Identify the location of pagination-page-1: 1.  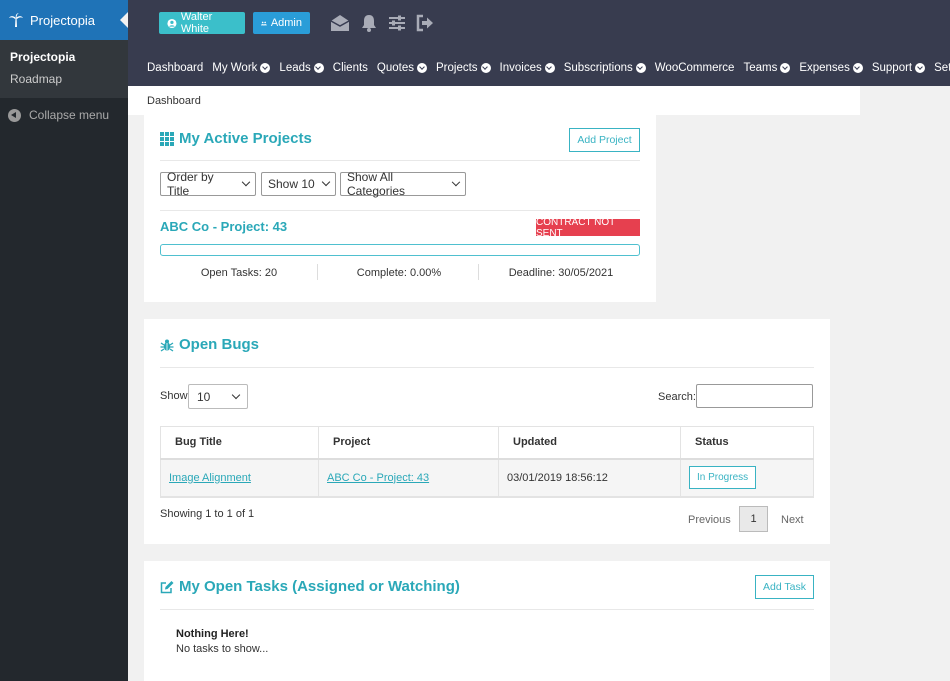
(753, 519).